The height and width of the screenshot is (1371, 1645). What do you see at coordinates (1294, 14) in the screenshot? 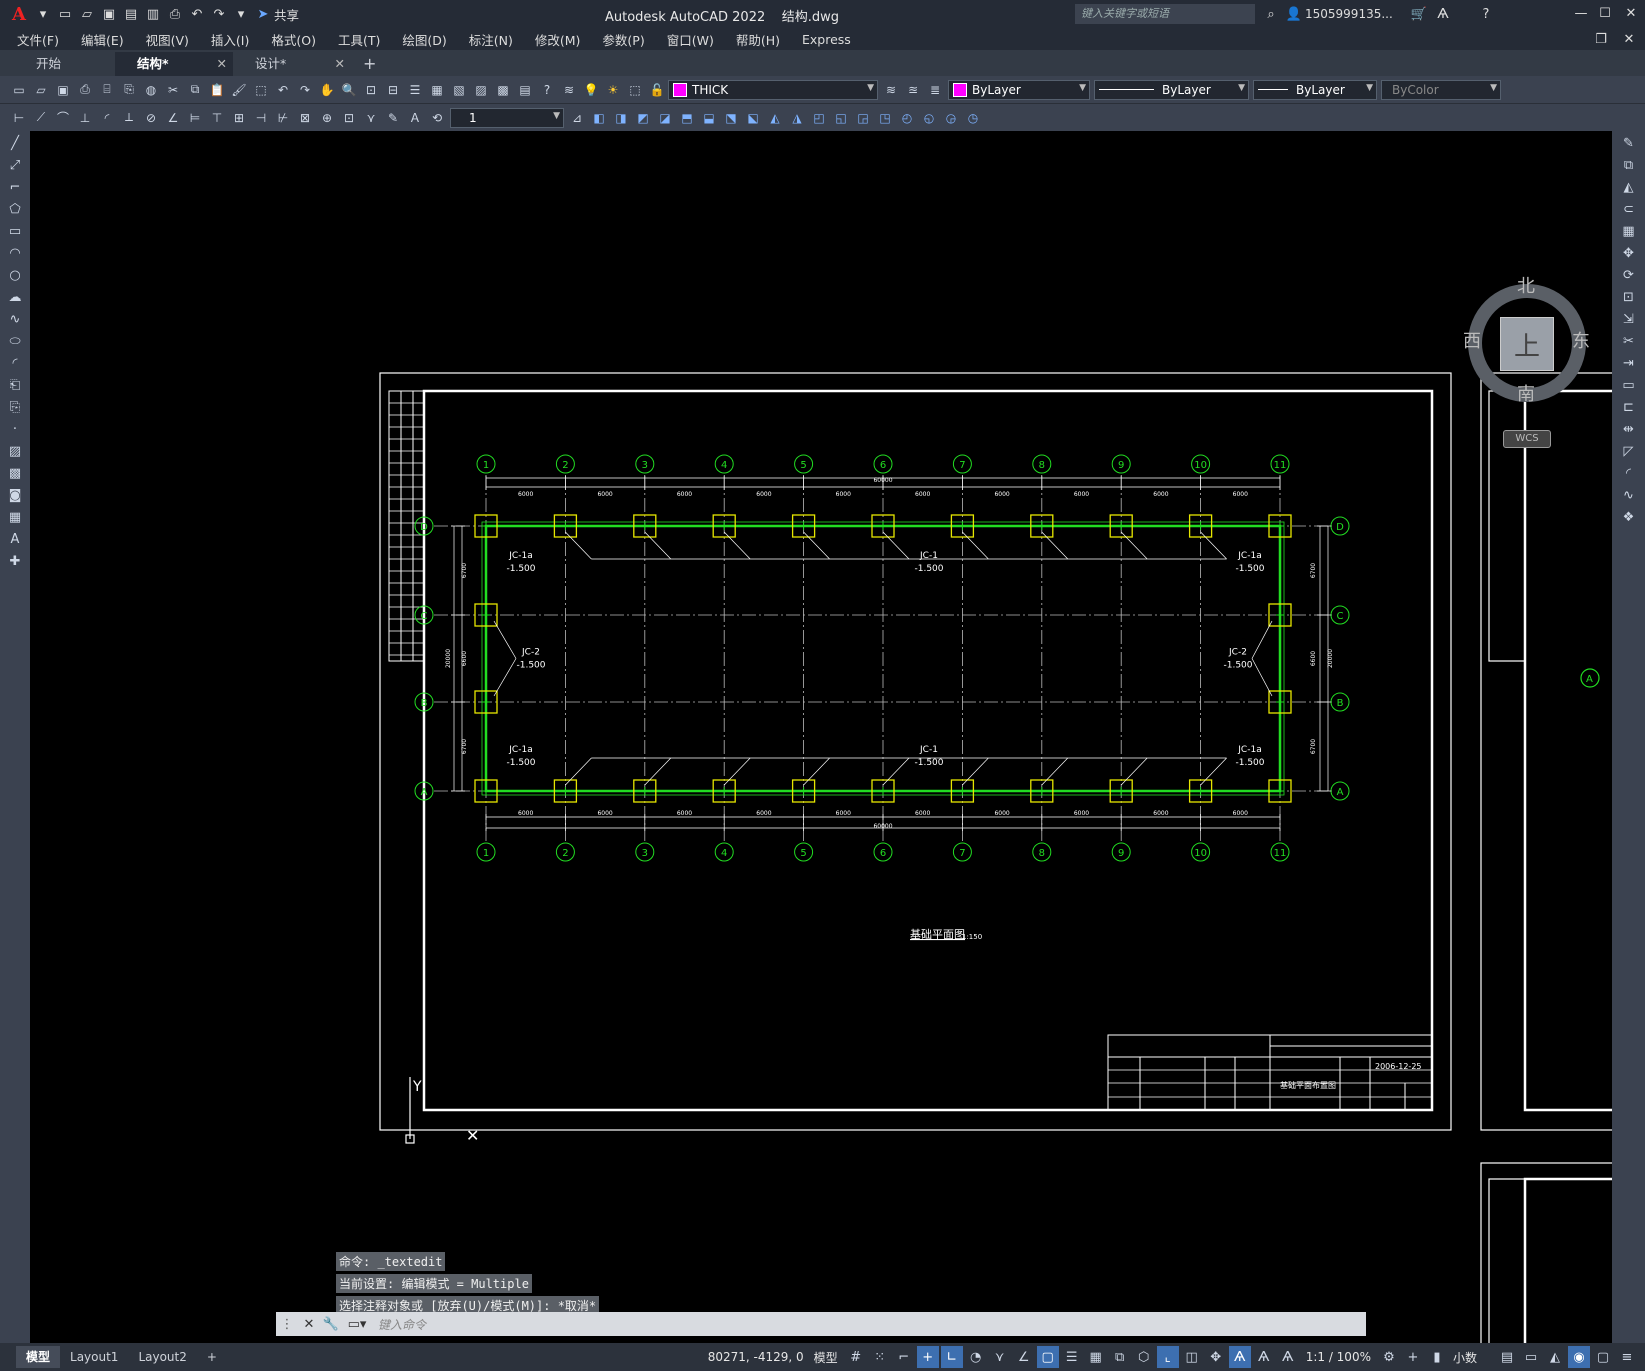
I see `user-icon: 👤` at bounding box center [1294, 14].